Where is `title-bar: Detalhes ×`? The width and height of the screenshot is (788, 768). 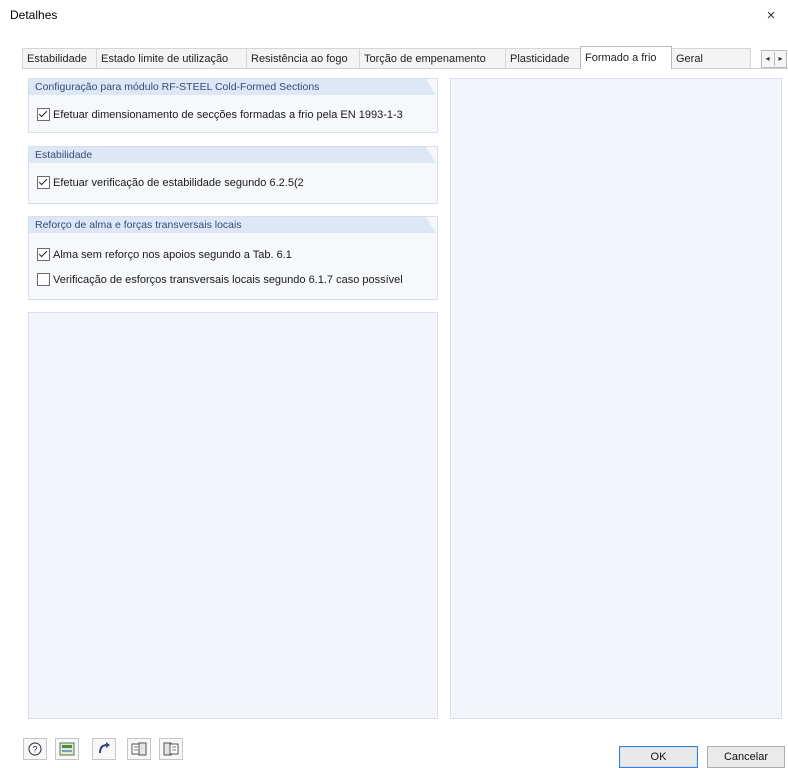 title-bar: Detalhes × is located at coordinates (394, 16).